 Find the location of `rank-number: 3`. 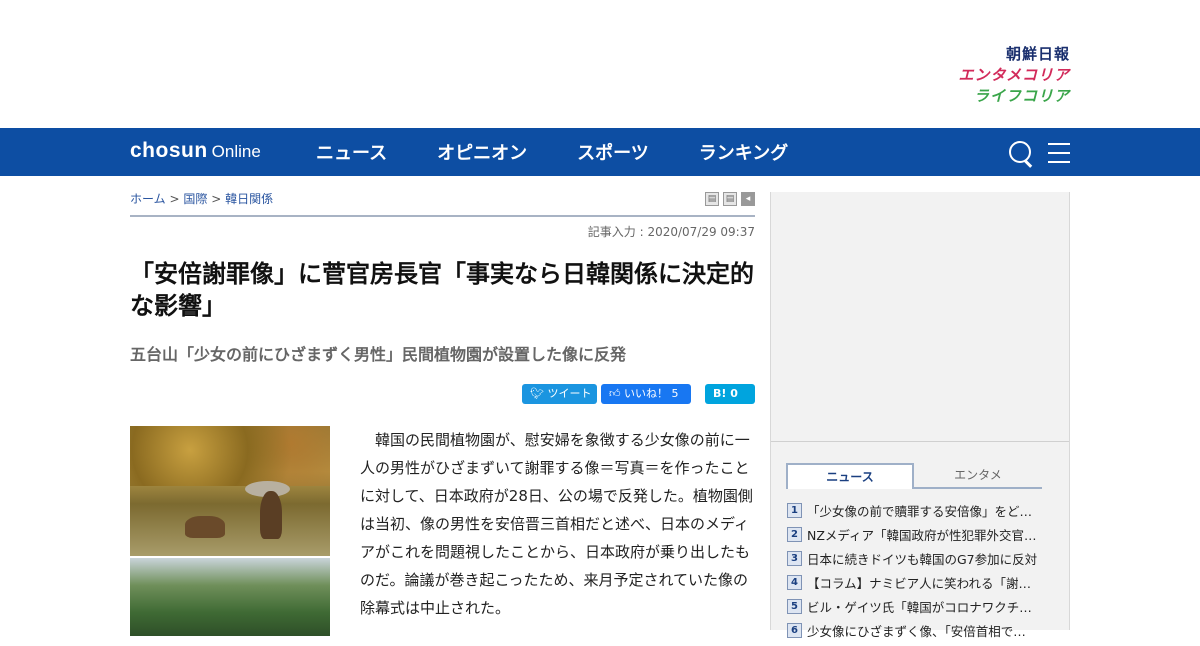

rank-number: 3 is located at coordinates (794, 558).